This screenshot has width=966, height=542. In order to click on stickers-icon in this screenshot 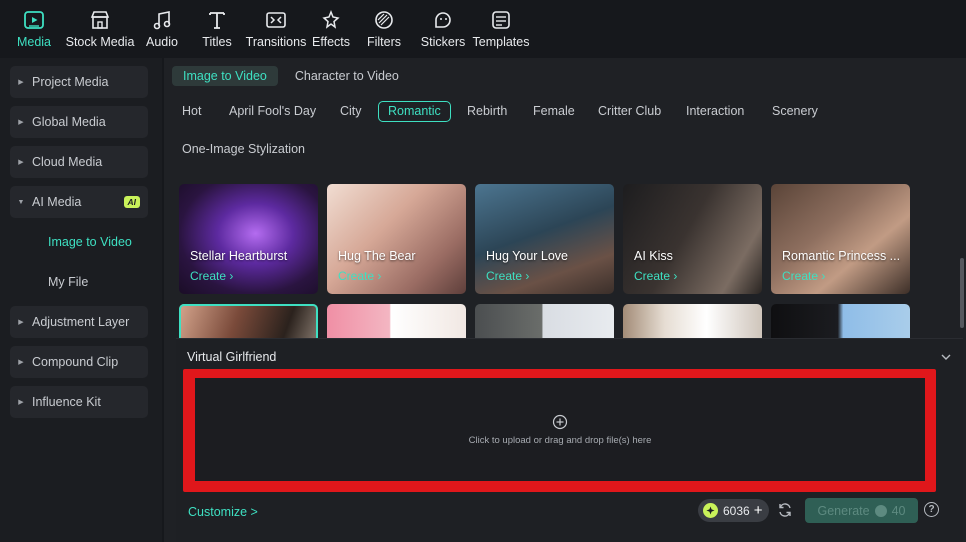, I will do `click(443, 20)`.